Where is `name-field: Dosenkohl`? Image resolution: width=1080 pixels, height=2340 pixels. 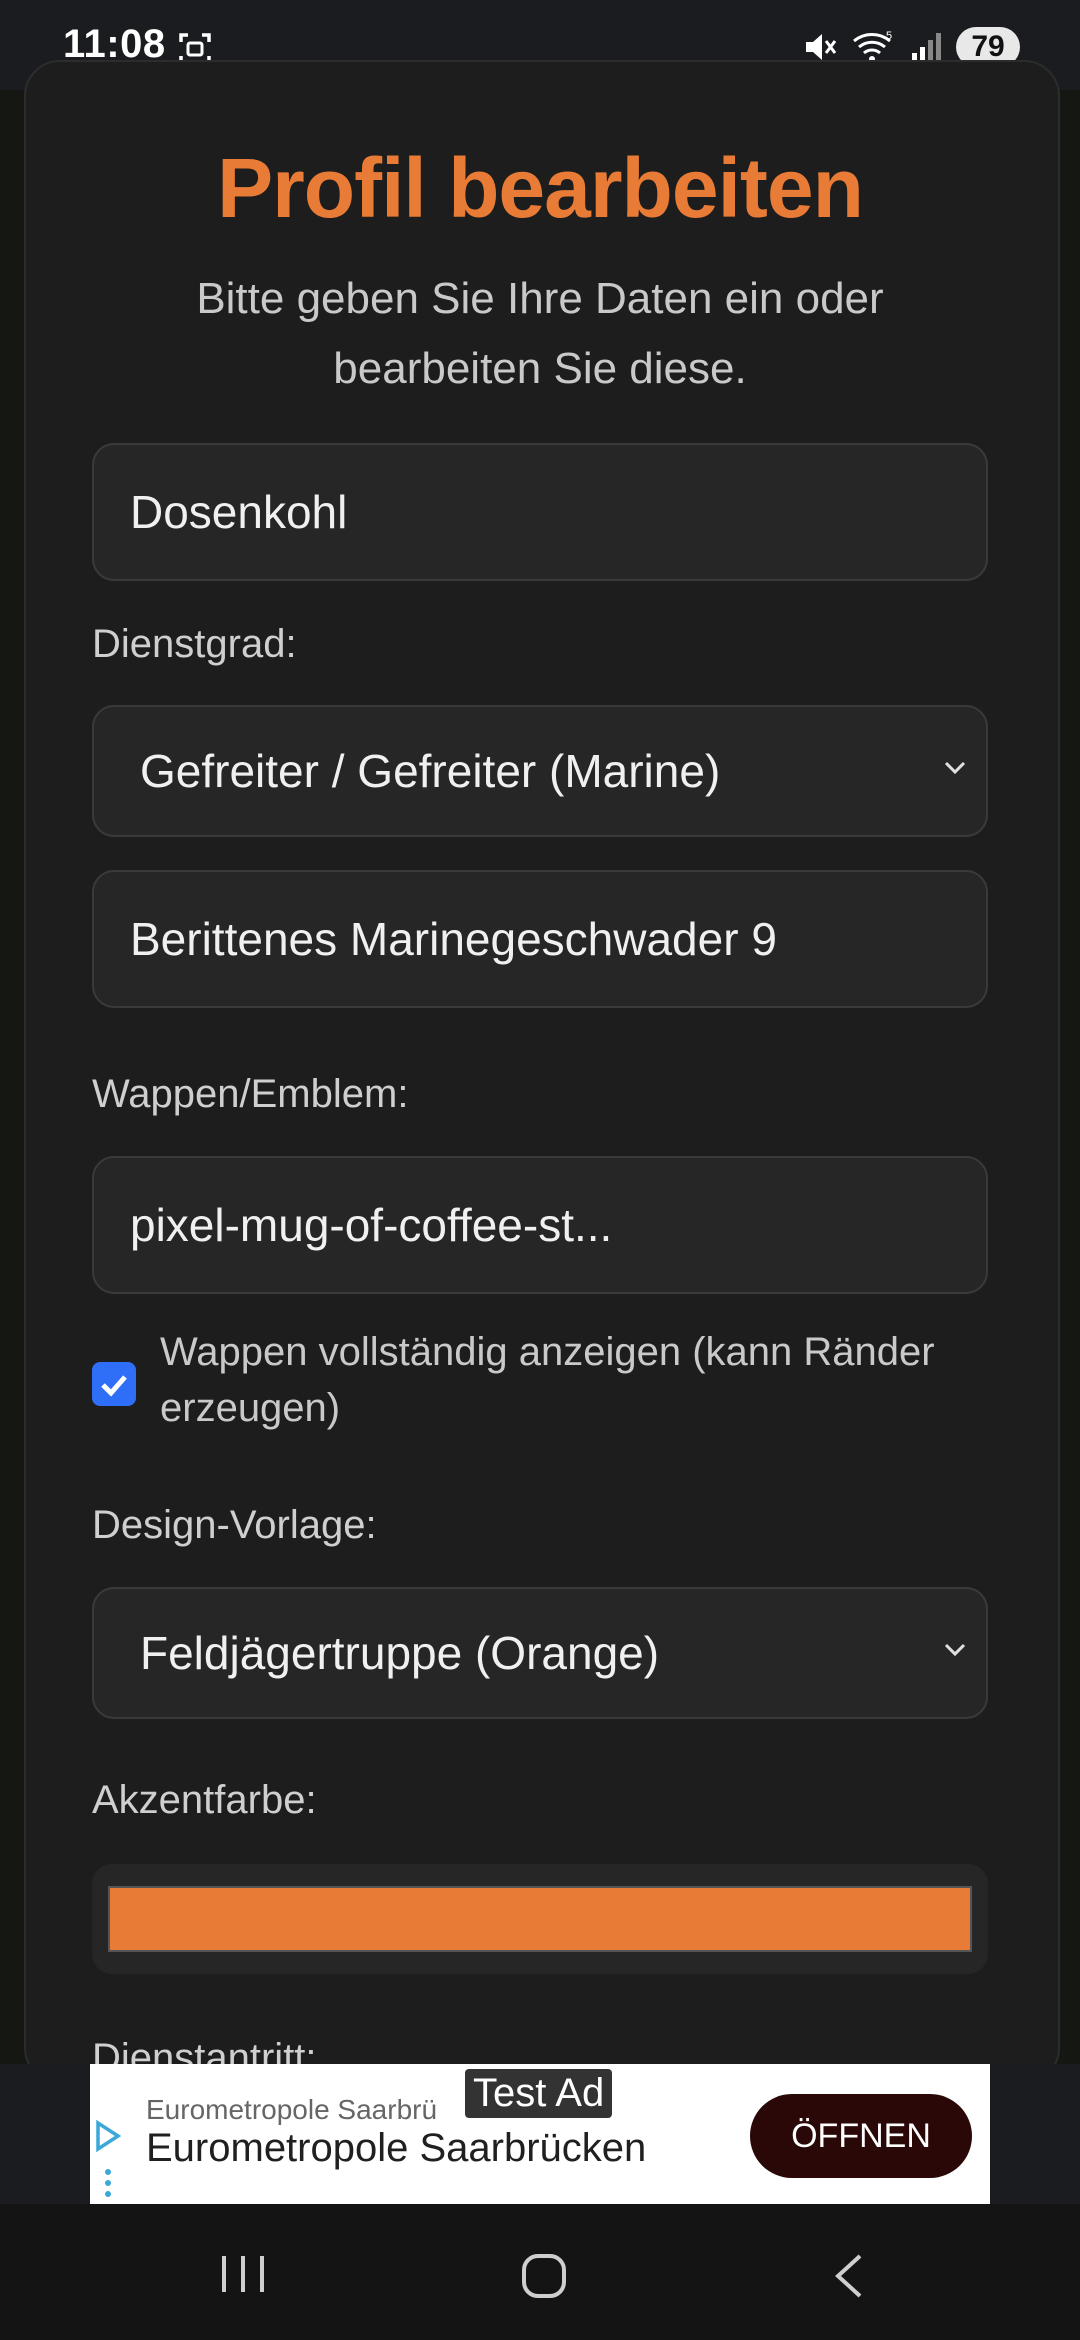 name-field: Dosenkohl is located at coordinates (540, 512).